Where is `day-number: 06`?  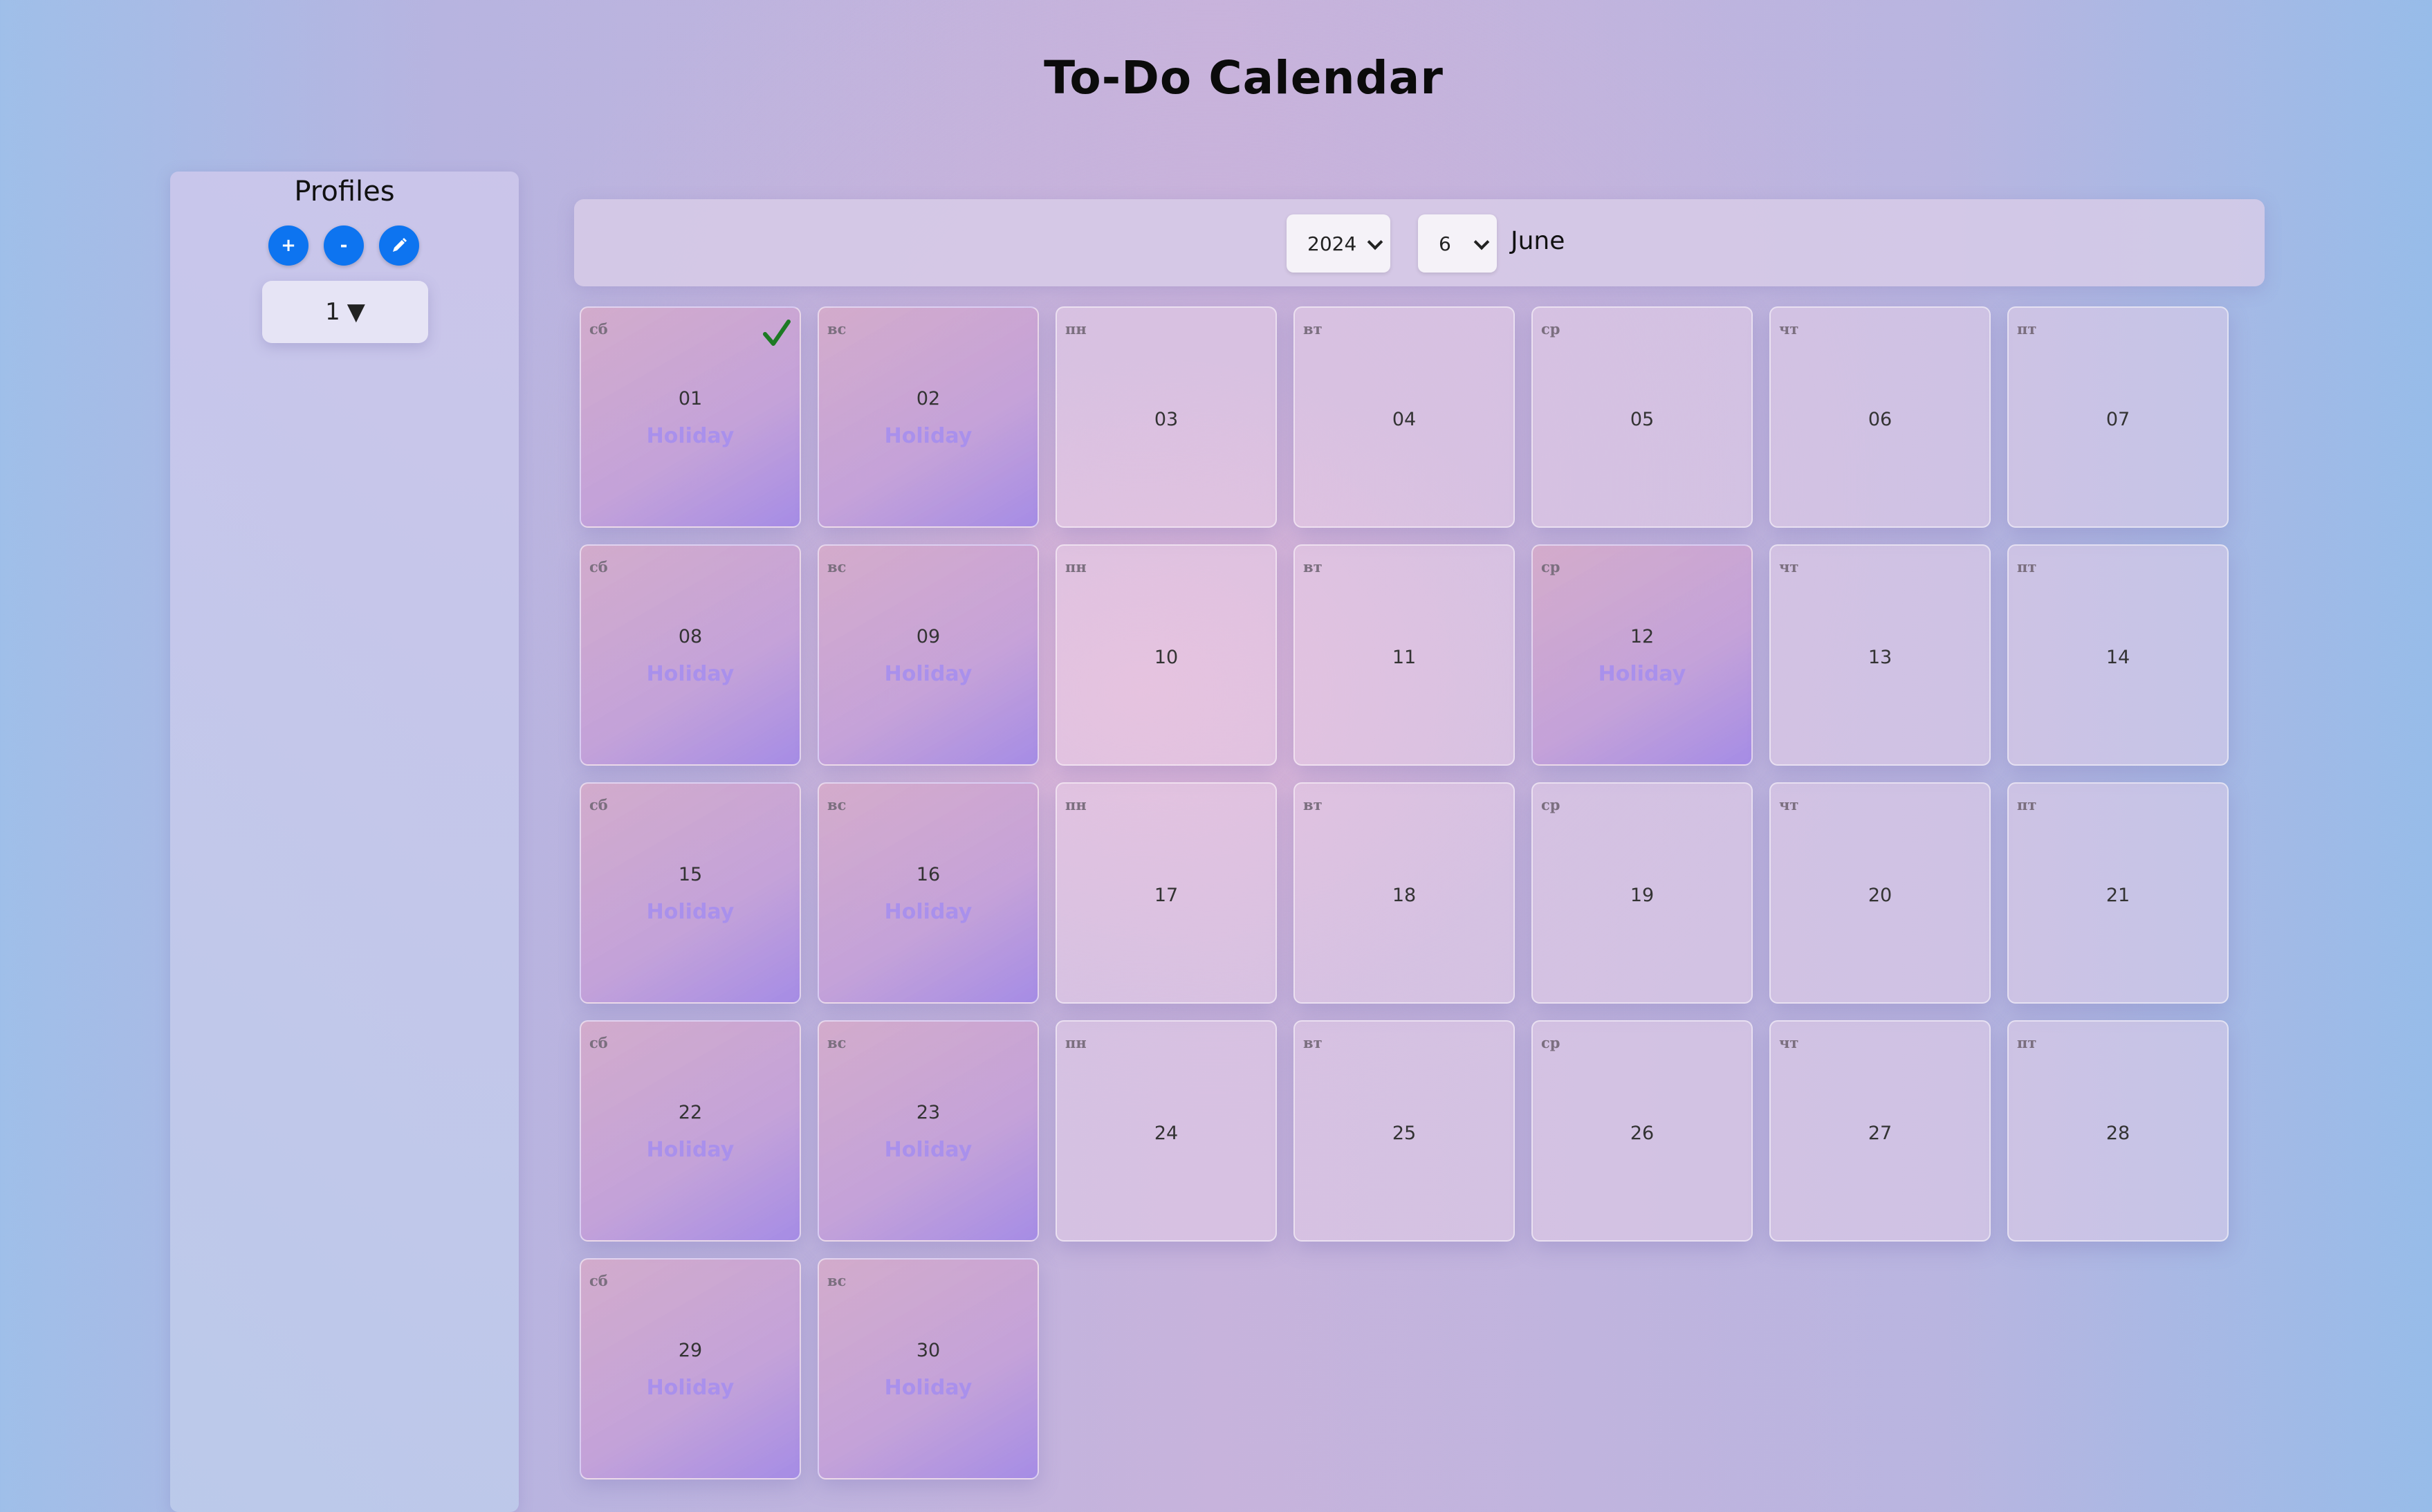 day-number: 06 is located at coordinates (1880, 419).